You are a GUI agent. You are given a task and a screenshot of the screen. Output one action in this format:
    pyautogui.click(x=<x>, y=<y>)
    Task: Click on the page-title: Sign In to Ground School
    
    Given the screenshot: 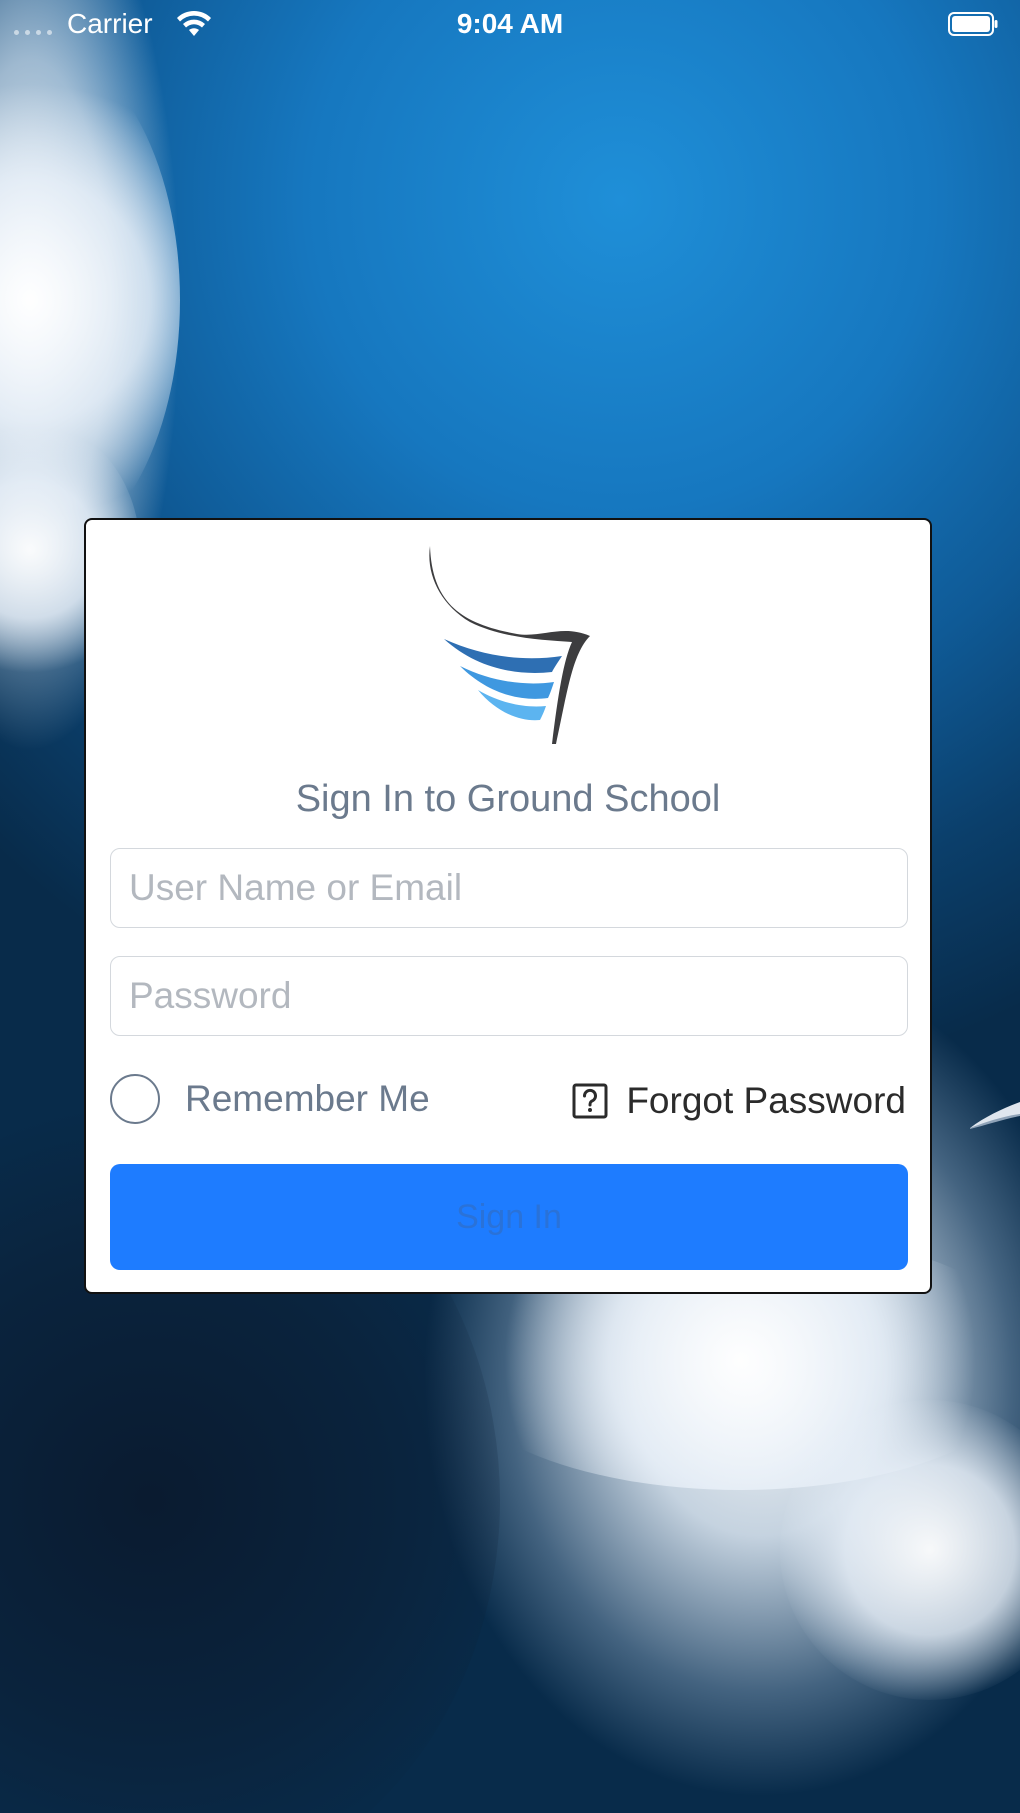 What is the action you would take?
    pyautogui.click(x=508, y=799)
    